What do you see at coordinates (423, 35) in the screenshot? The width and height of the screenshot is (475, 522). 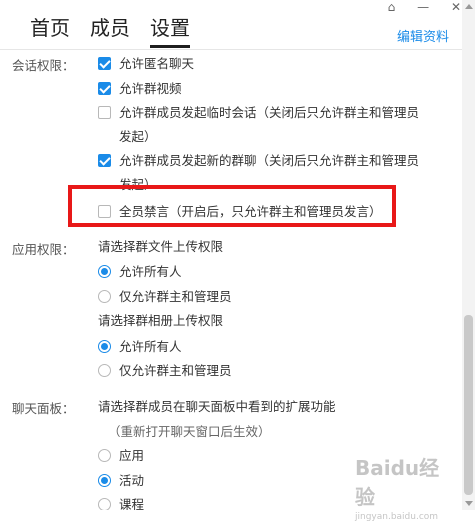 I see `edit-profile-link: 编辑资料` at bounding box center [423, 35].